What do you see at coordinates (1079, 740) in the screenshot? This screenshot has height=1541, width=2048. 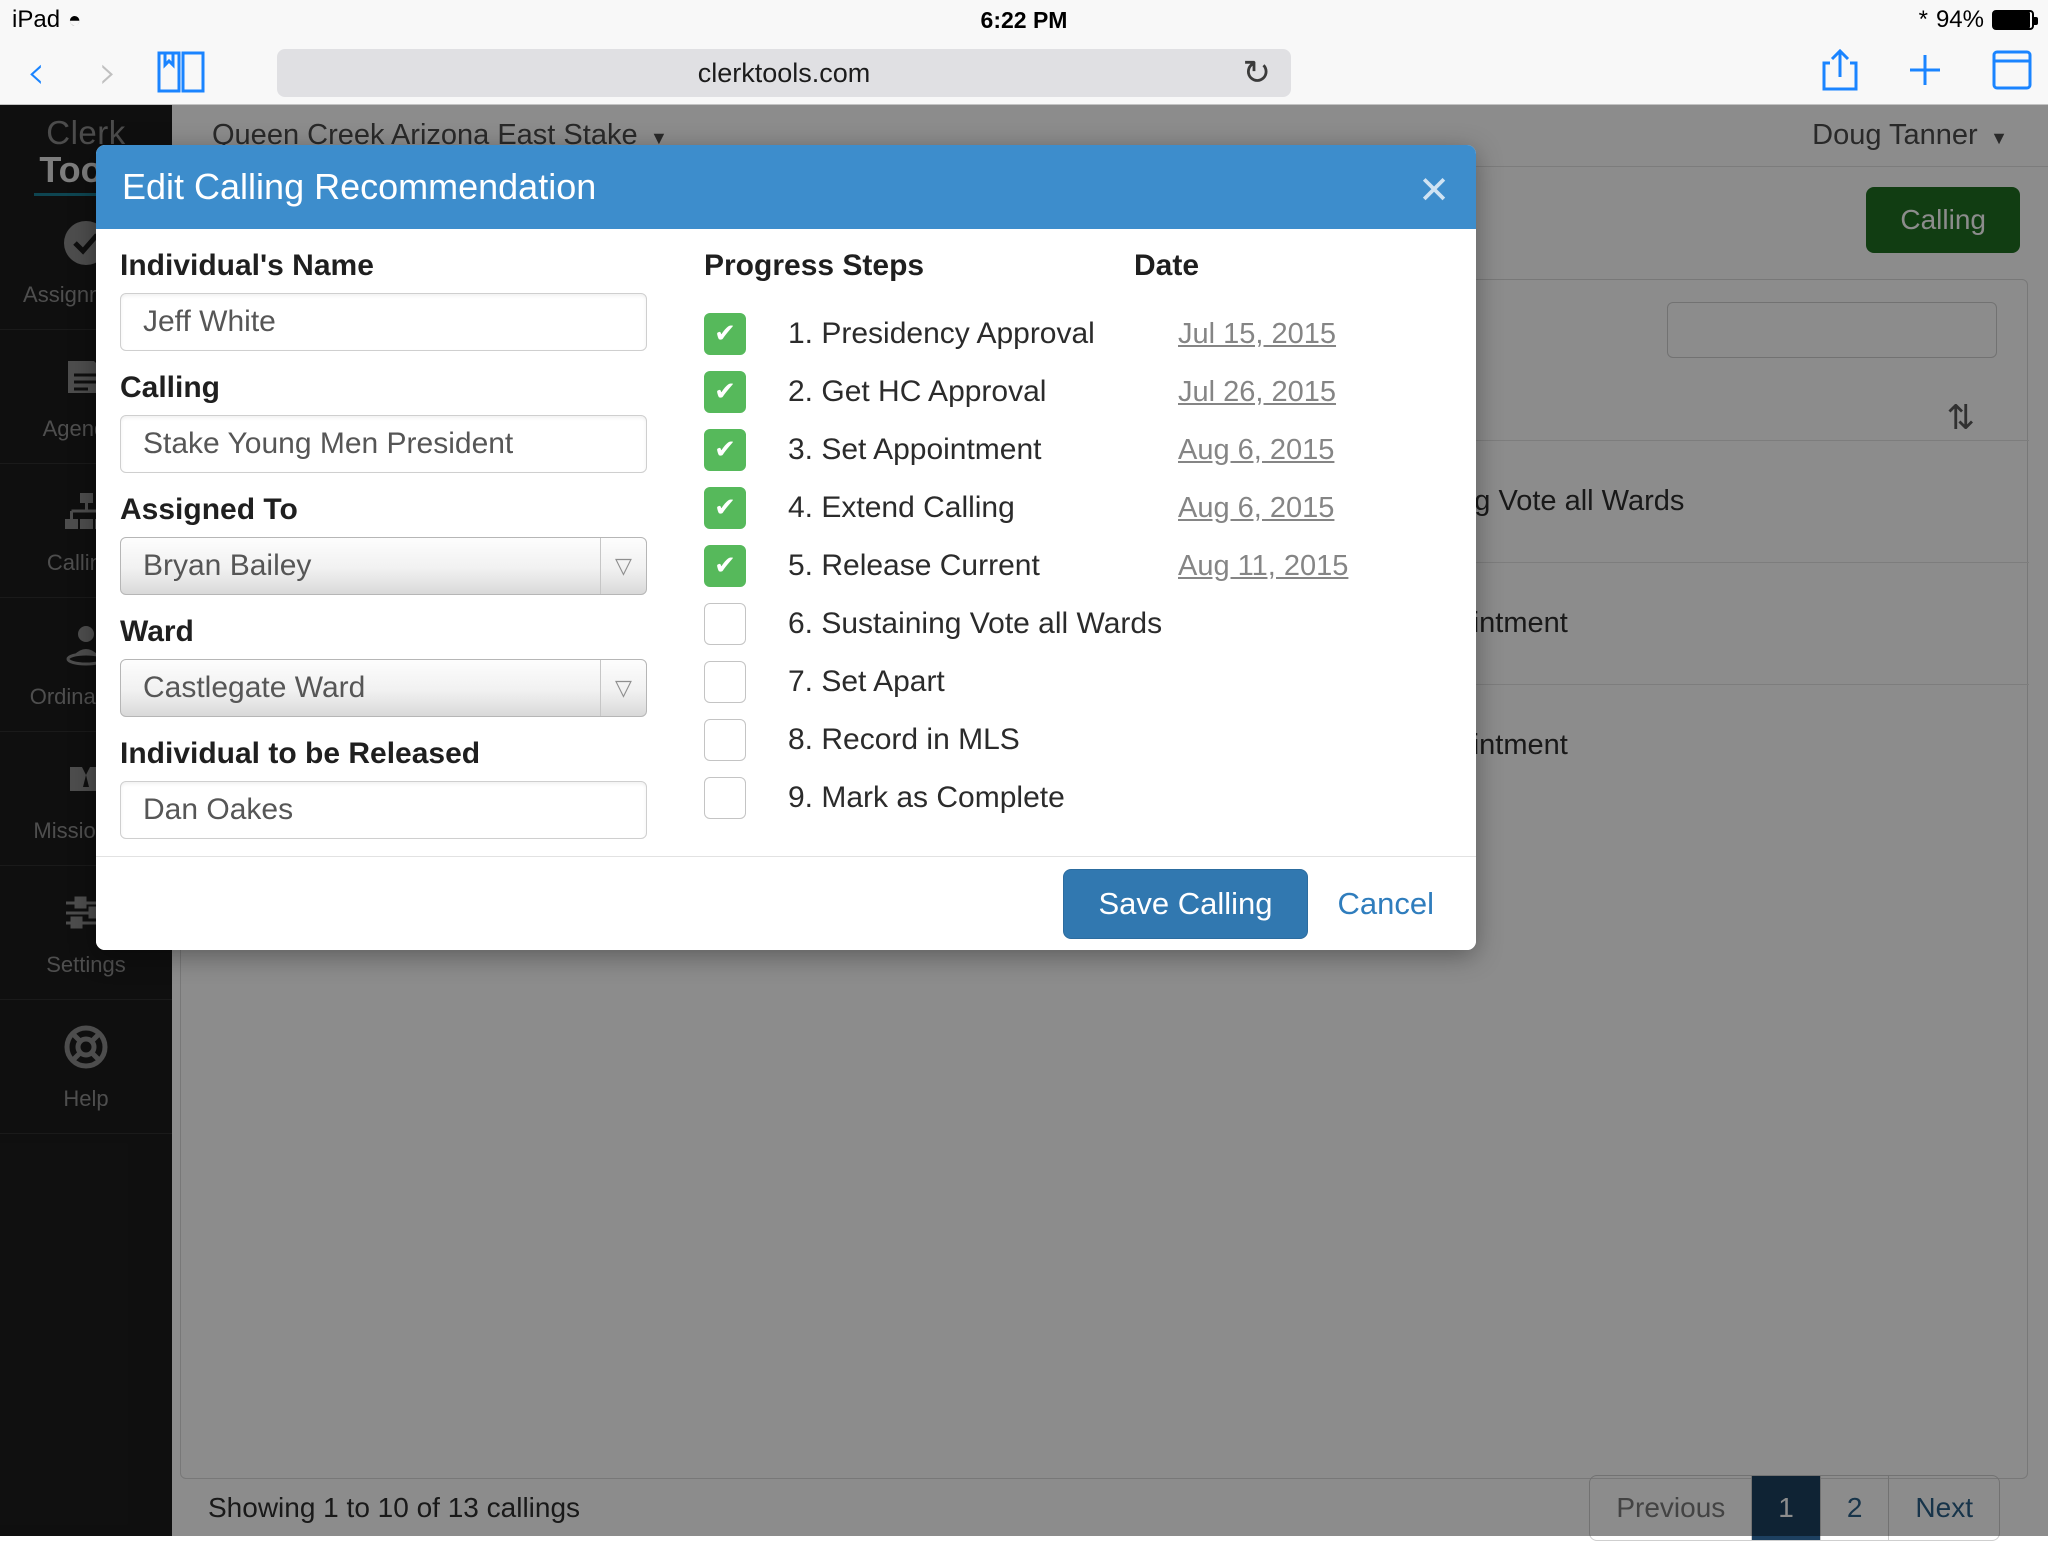 I see `step-row: 8. Record in MLS` at bounding box center [1079, 740].